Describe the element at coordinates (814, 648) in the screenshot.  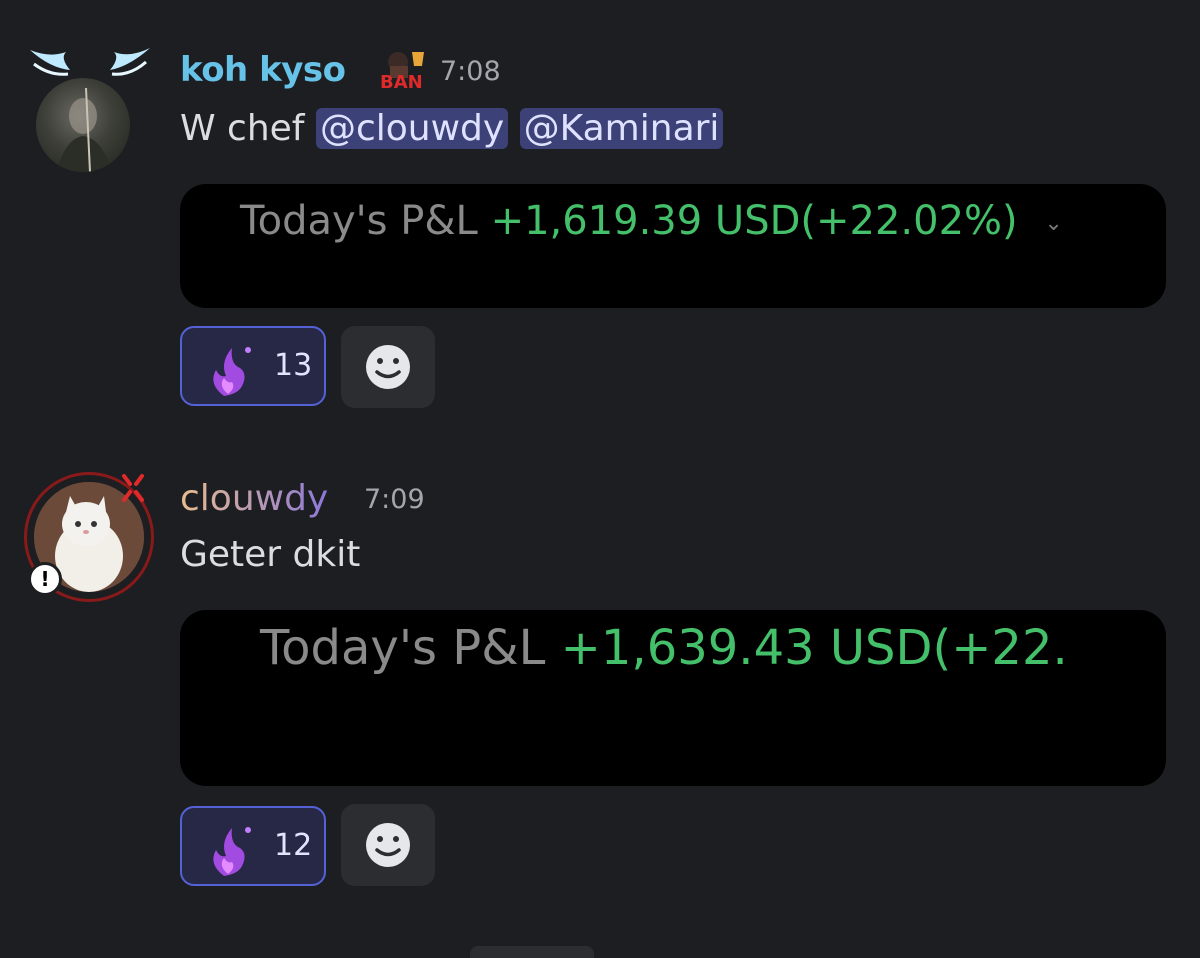
I see `pnl-value: +1,639.43 USD(+22.` at that location.